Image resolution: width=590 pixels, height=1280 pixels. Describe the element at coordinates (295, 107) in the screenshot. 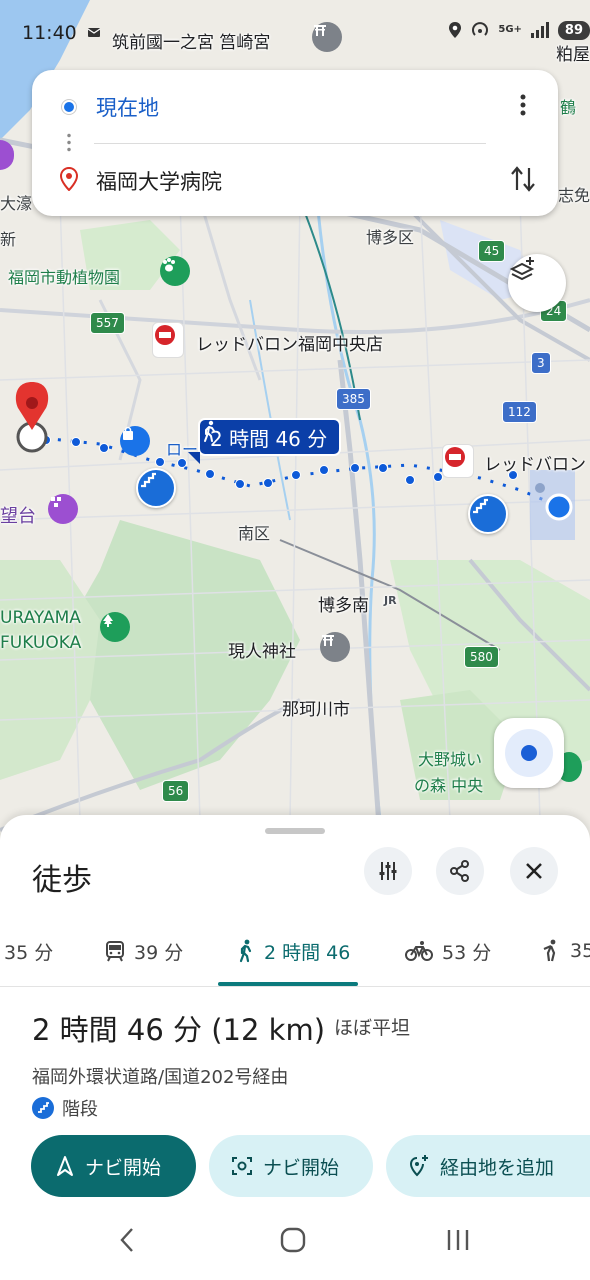

I see `origin-row: 現在地` at that location.